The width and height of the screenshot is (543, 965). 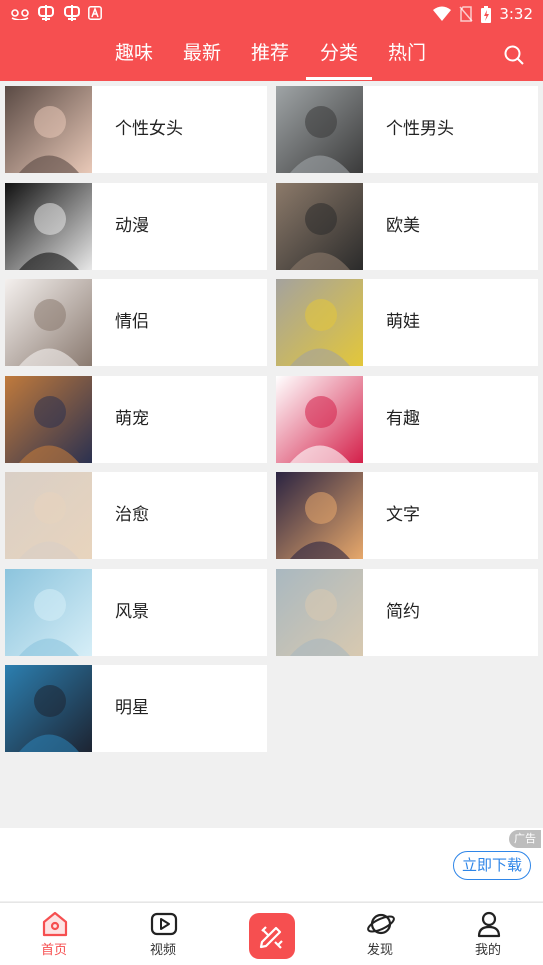 I want to click on wifi-icon, so click(x=442, y=13).